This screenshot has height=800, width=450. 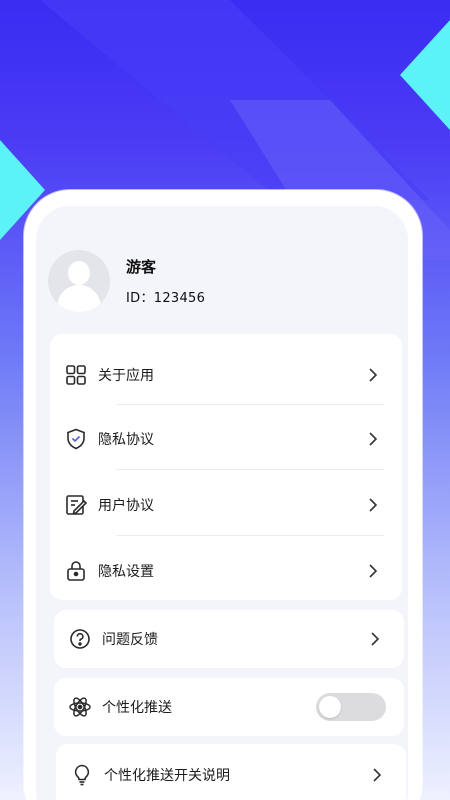 I want to click on menu-item-label: 个性化推送, so click(x=137, y=708).